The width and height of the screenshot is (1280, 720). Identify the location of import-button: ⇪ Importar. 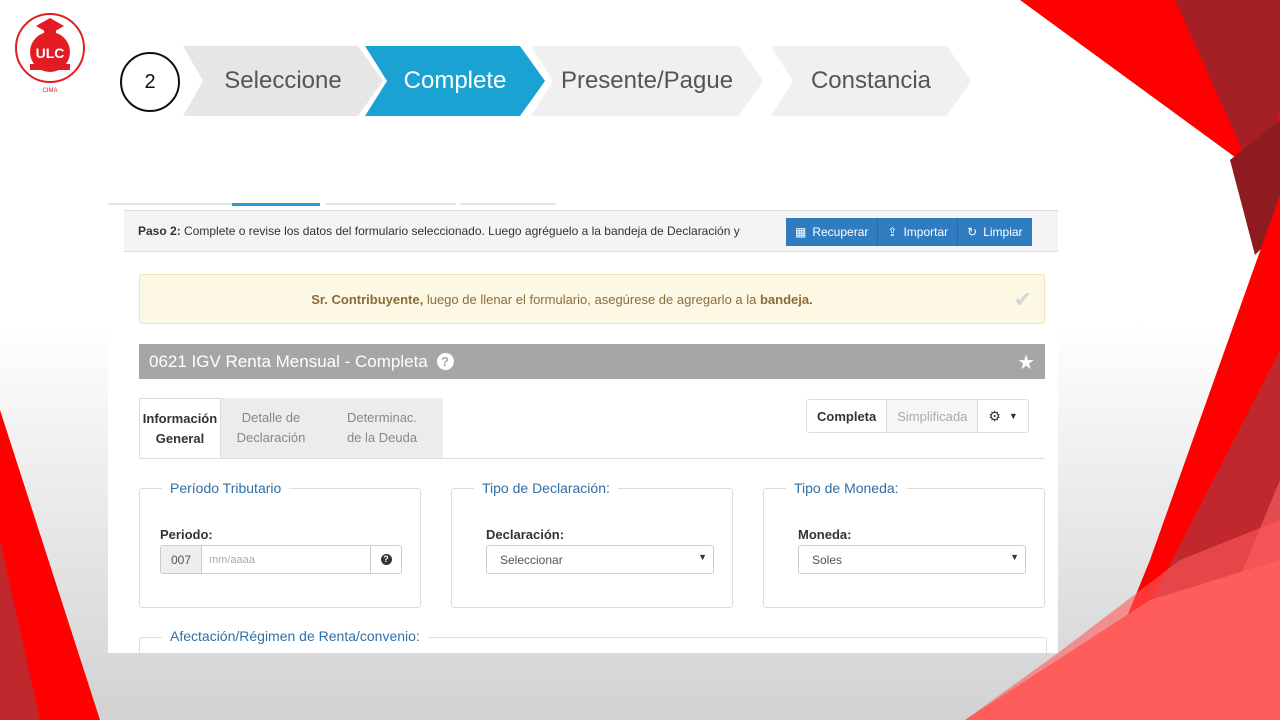
(918, 232).